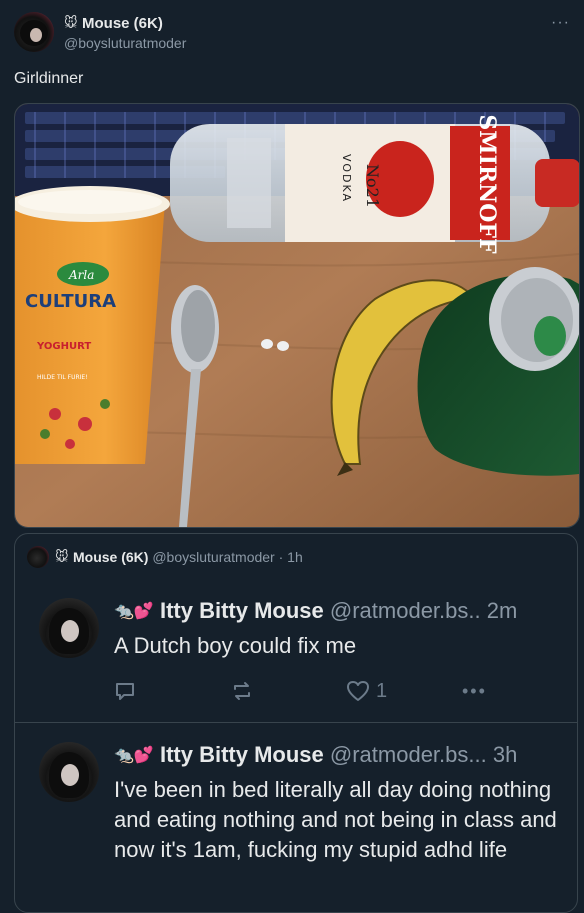  Describe the element at coordinates (113, 23) in the screenshot. I see `display-name: 🐭 Mouse (6K)` at that location.